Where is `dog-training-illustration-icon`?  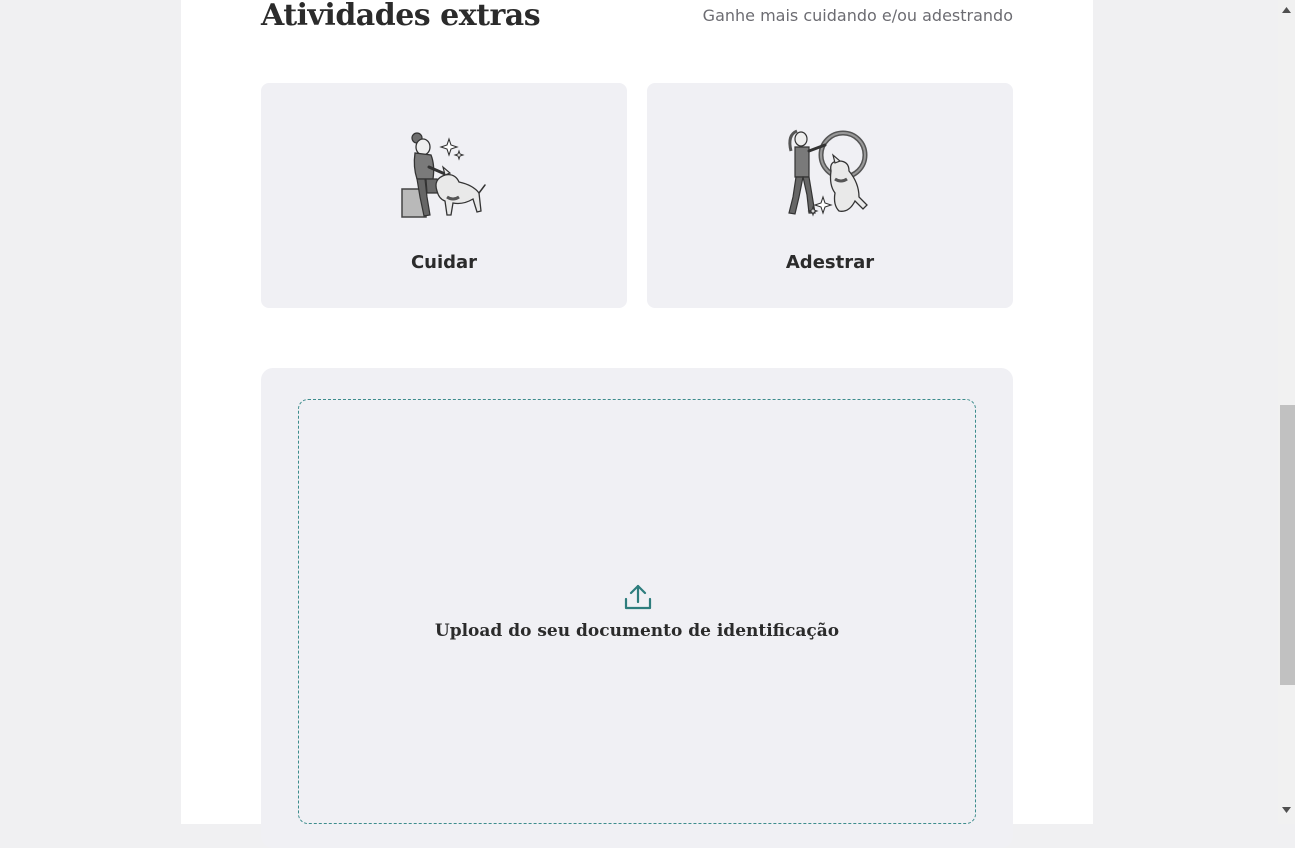
dog-training-illustration-icon is located at coordinates (828, 173).